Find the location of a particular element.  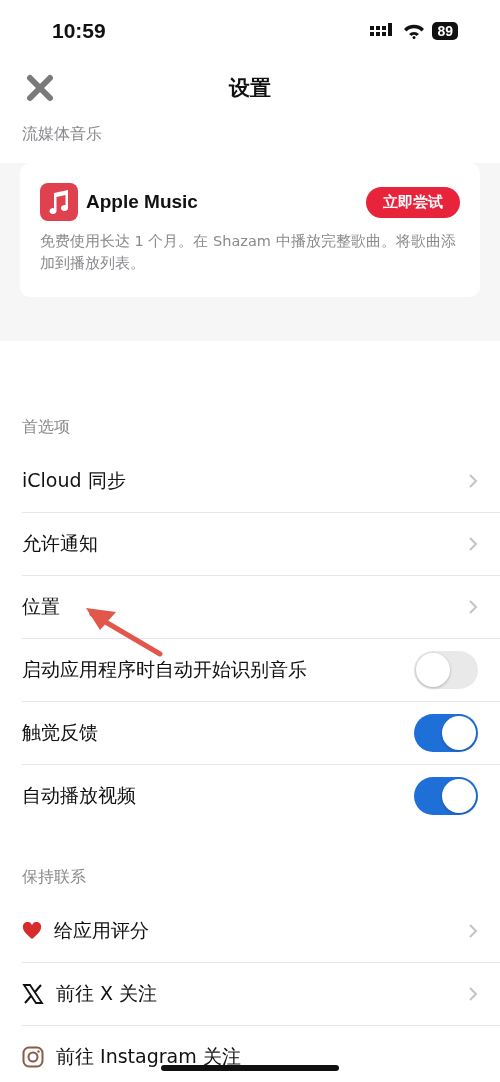

x-logo-icon is located at coordinates (33, 993).